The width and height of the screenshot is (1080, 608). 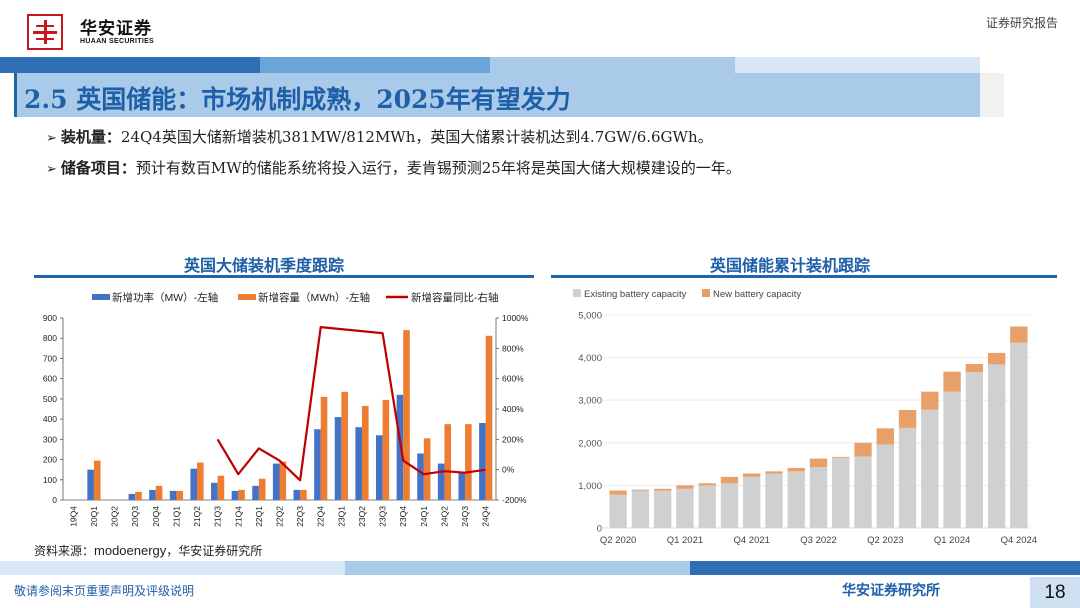 What do you see at coordinates (218, 516) in the screenshot?
I see `x-tick-label: 21Q3` at bounding box center [218, 516].